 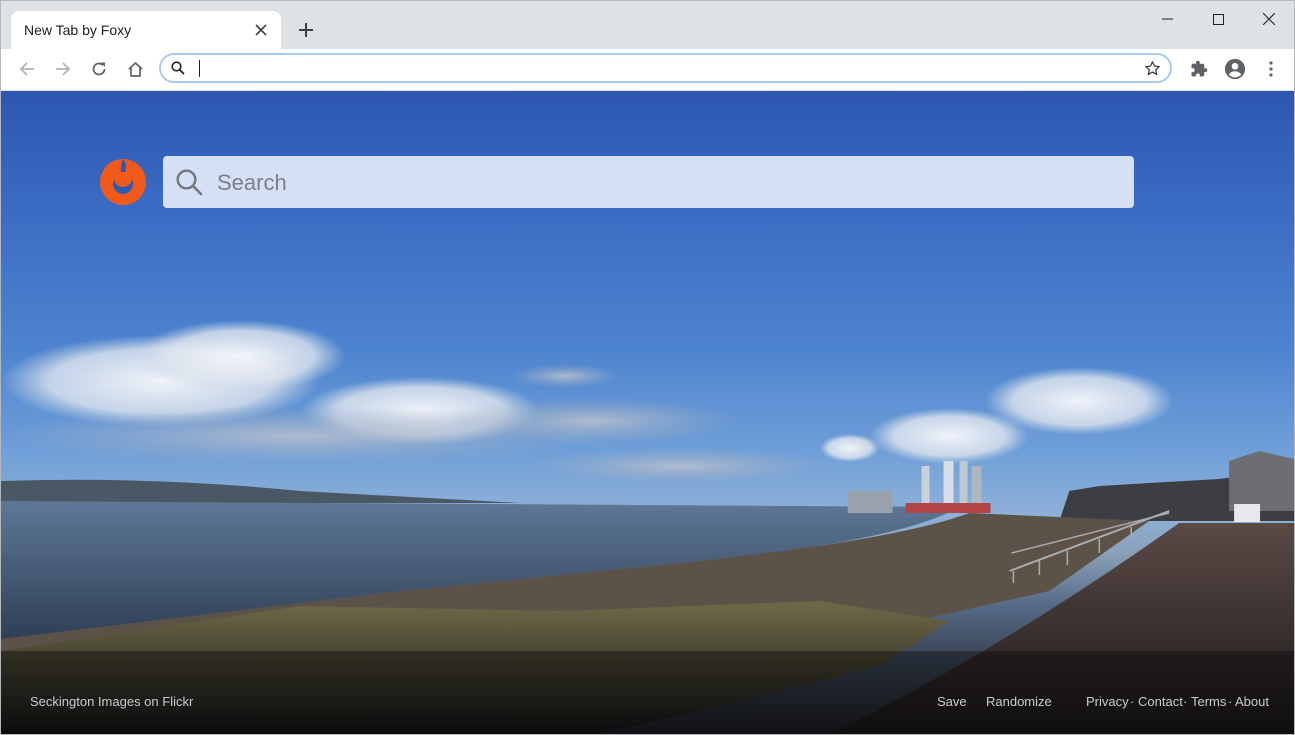 What do you see at coordinates (1160, 701) in the screenshot?
I see `contact-link: Contact` at bounding box center [1160, 701].